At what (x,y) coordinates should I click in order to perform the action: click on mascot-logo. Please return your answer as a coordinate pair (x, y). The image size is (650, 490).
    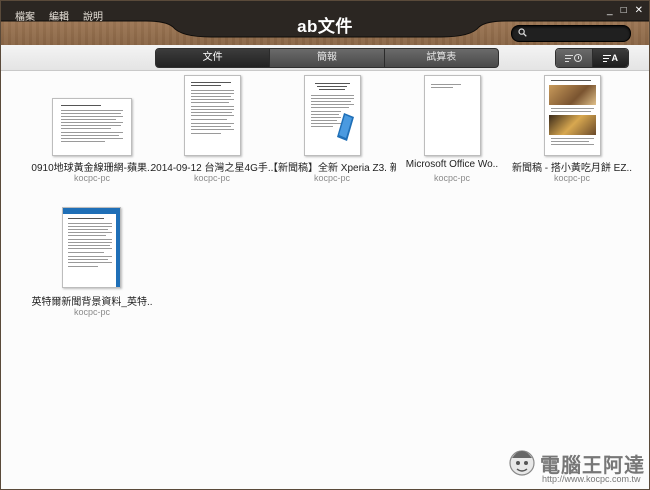
    Looking at the image, I should click on (522, 463).